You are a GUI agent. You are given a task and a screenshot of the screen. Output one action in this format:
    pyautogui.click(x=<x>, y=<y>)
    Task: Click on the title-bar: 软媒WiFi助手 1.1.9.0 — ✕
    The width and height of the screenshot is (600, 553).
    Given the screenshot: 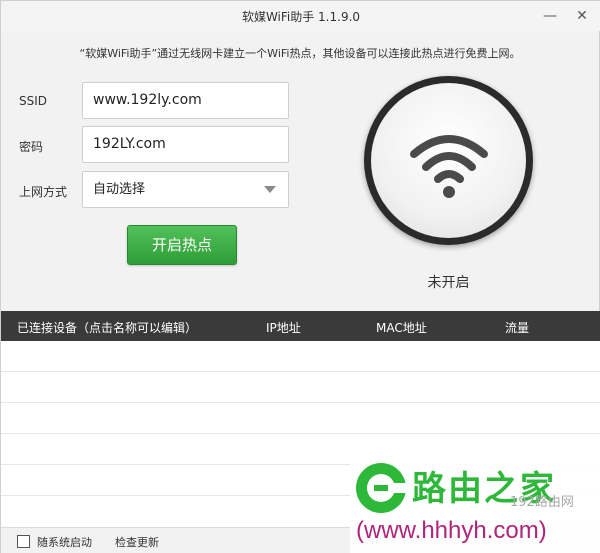 What is the action you would take?
    pyautogui.click(x=300, y=16)
    